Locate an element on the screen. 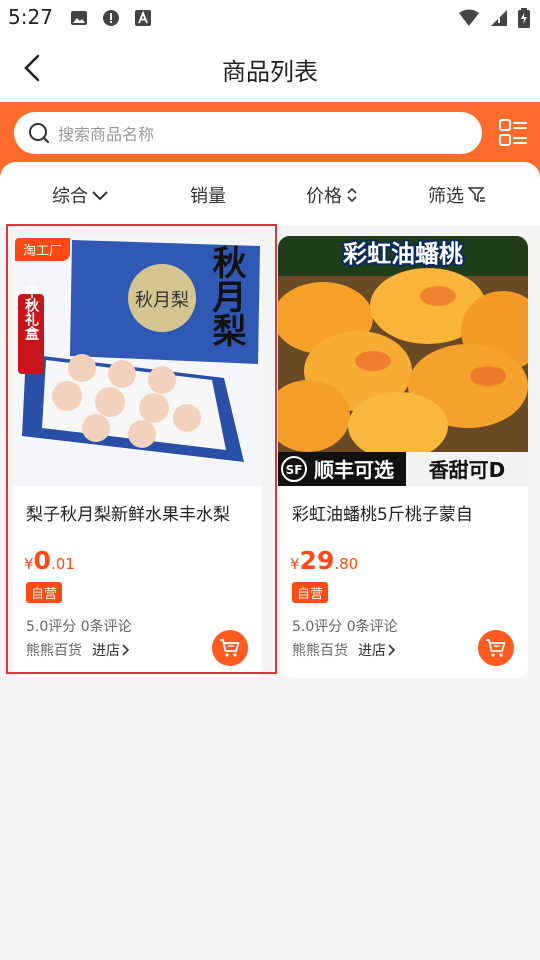 The image size is (540, 960). product-price: ¥ 29 .80 is located at coordinates (324, 560).